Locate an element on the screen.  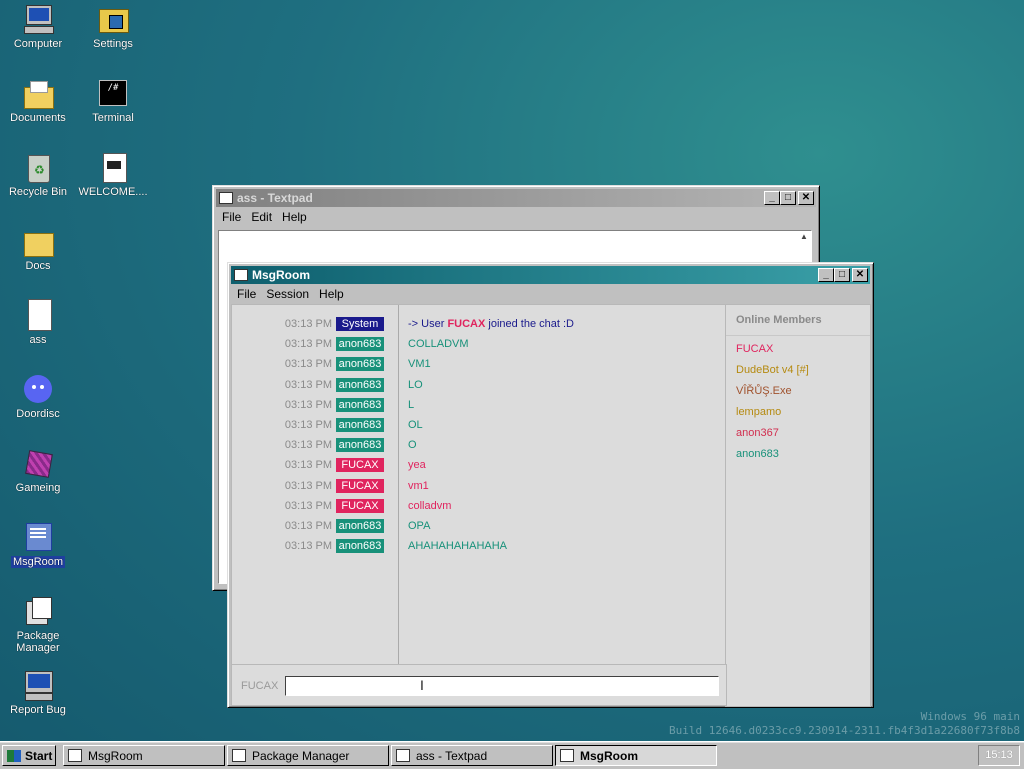
desktop-icon-label: Terminal is located at coordinates (113, 118).